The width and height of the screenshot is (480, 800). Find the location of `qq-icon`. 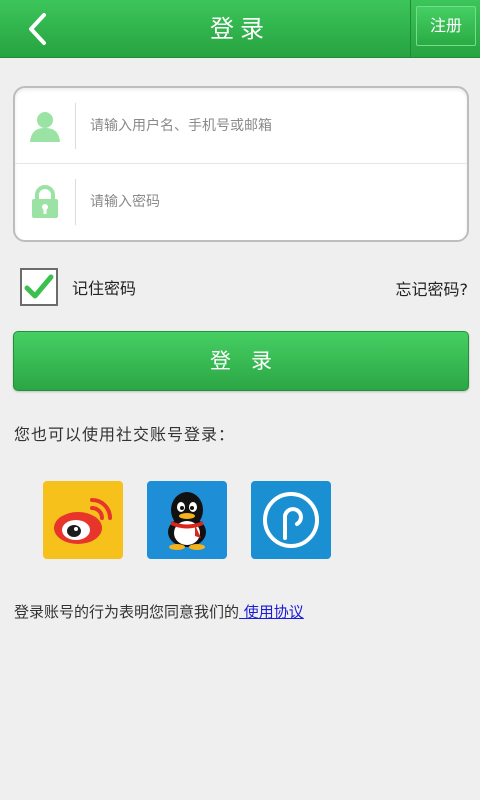

qq-icon is located at coordinates (187, 521).